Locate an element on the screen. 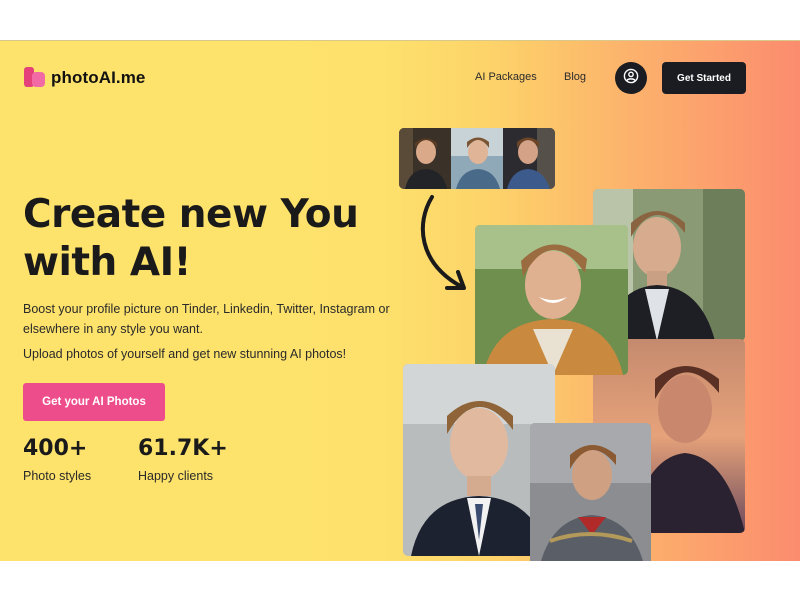 The width and height of the screenshot is (800, 600). generated-photo-armor is located at coordinates (590, 492).